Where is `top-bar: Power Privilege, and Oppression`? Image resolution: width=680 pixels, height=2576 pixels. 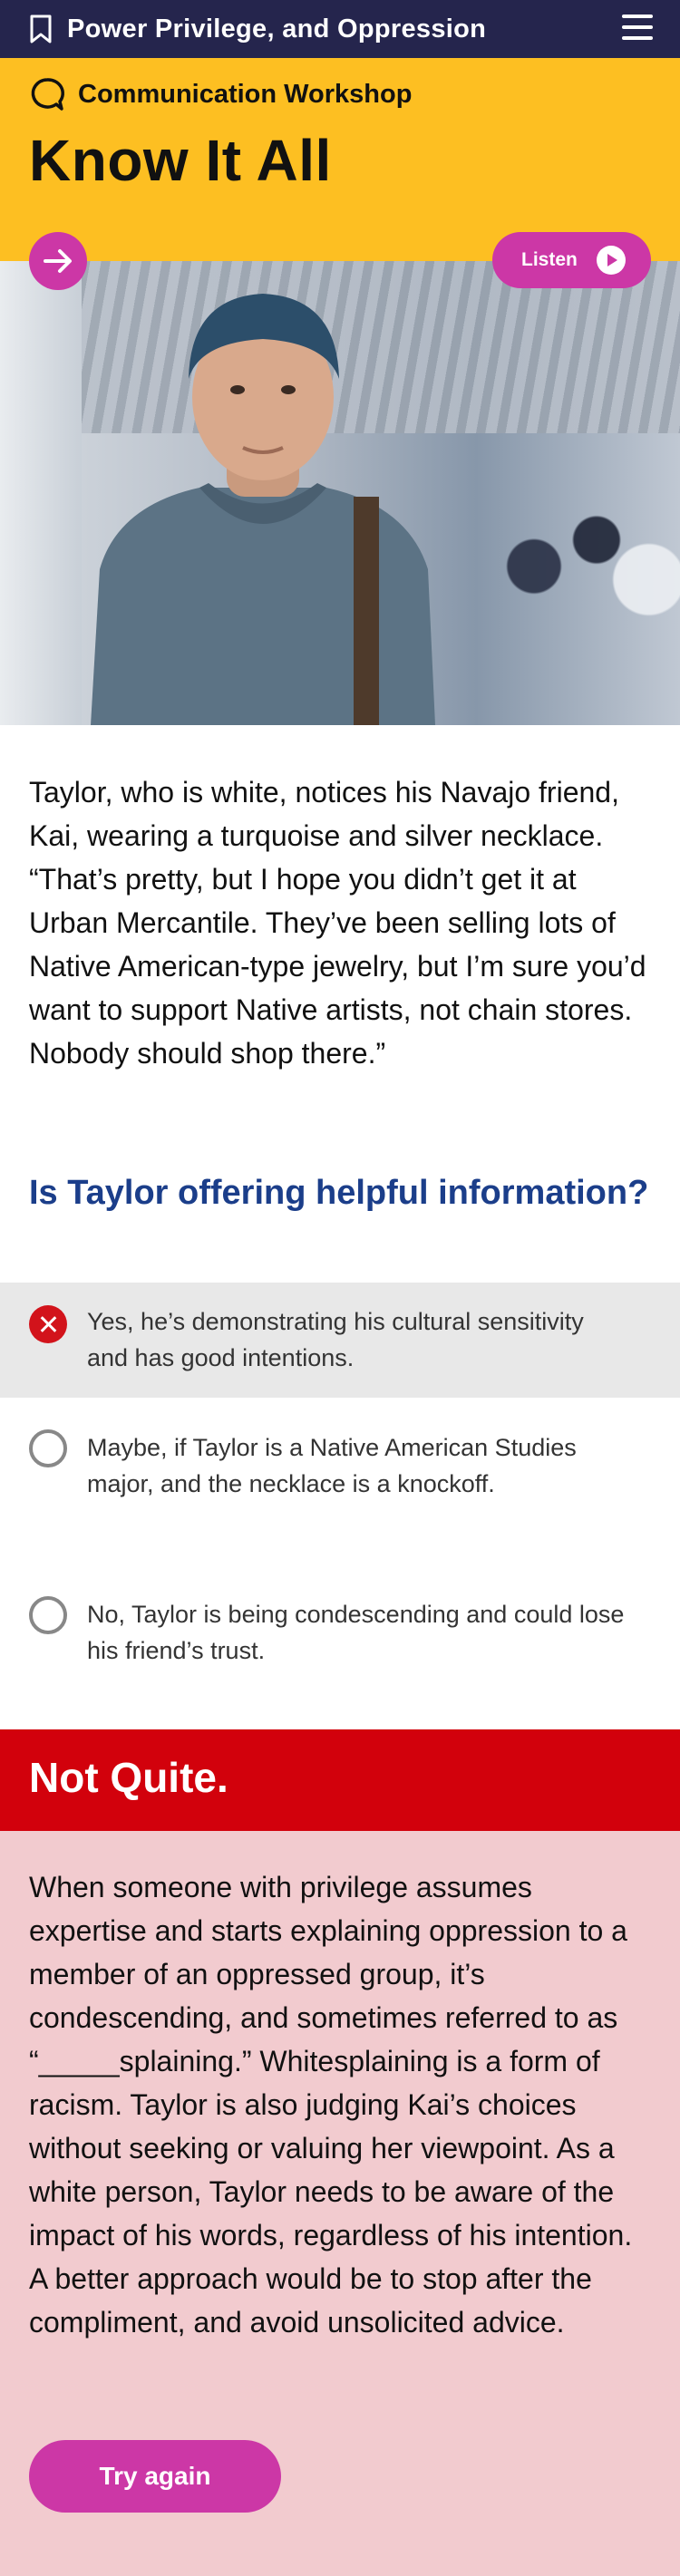 top-bar: Power Privilege, and Oppression is located at coordinates (340, 29).